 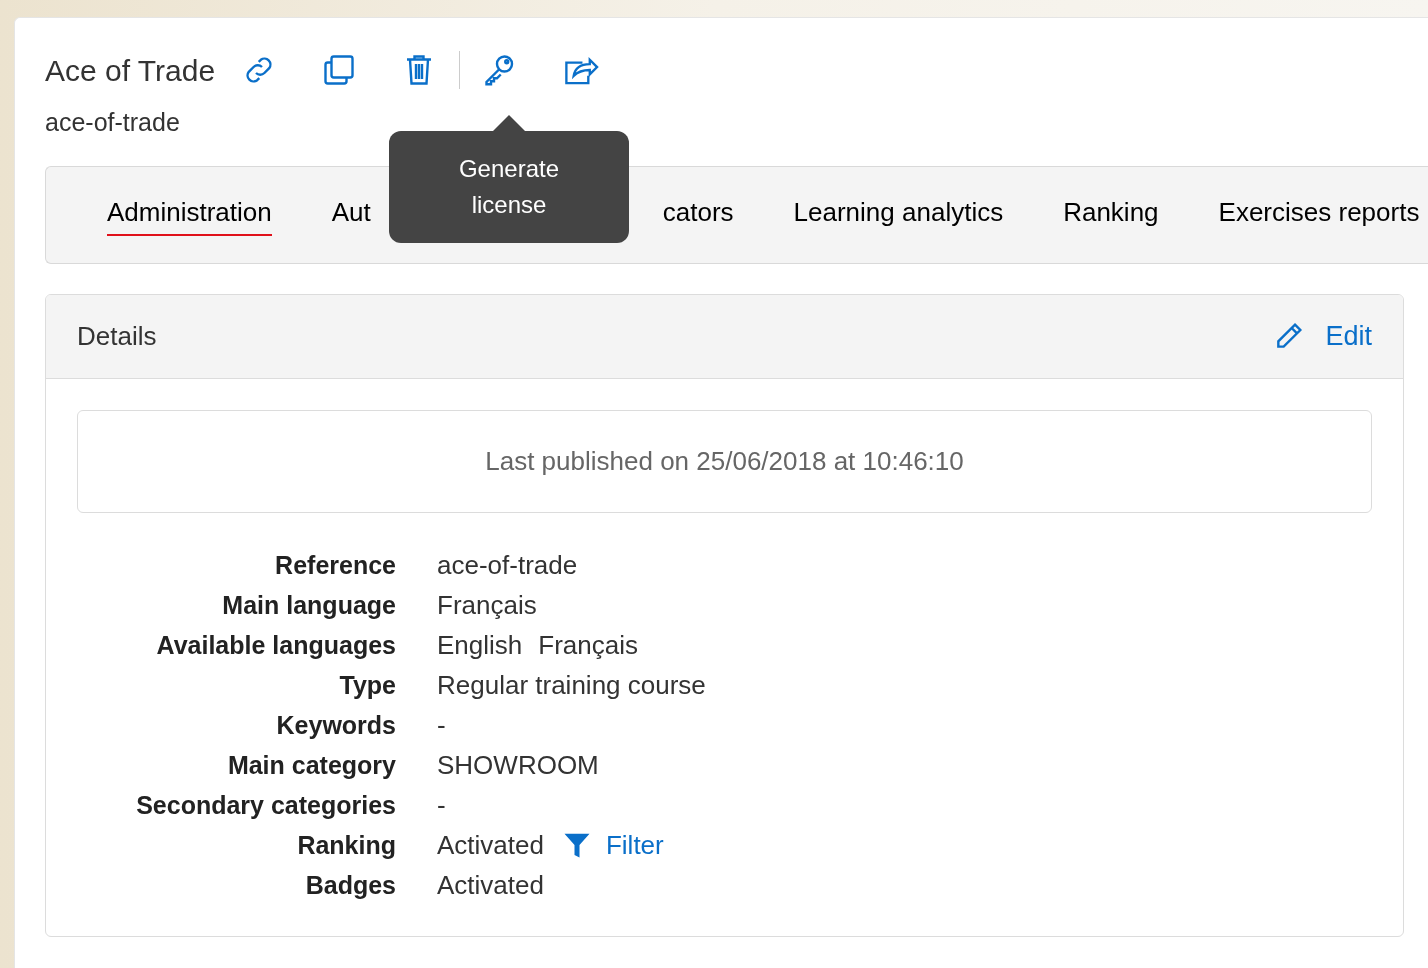 What do you see at coordinates (113, 122) in the screenshot?
I see `course-slug: ace-of-trade` at bounding box center [113, 122].